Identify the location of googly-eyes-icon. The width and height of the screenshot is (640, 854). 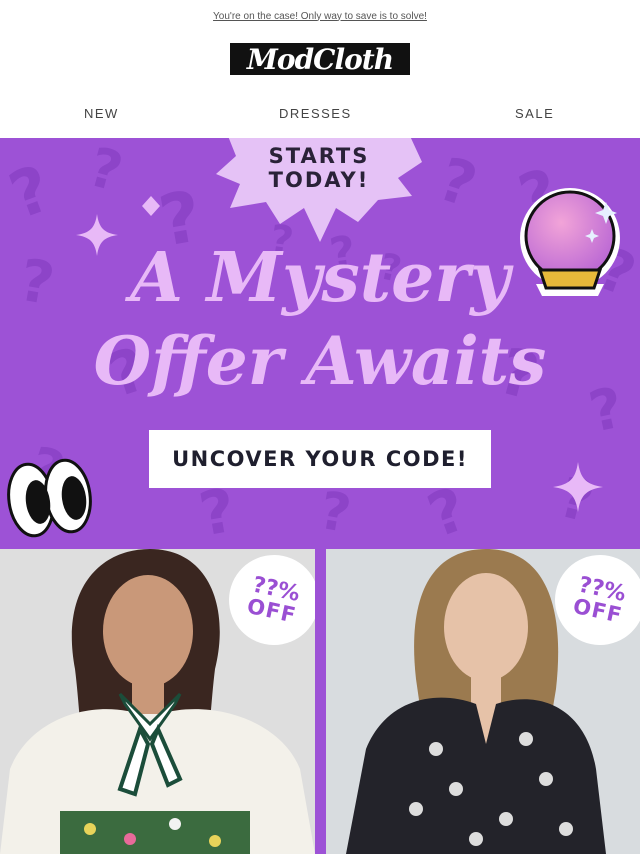
(49, 498).